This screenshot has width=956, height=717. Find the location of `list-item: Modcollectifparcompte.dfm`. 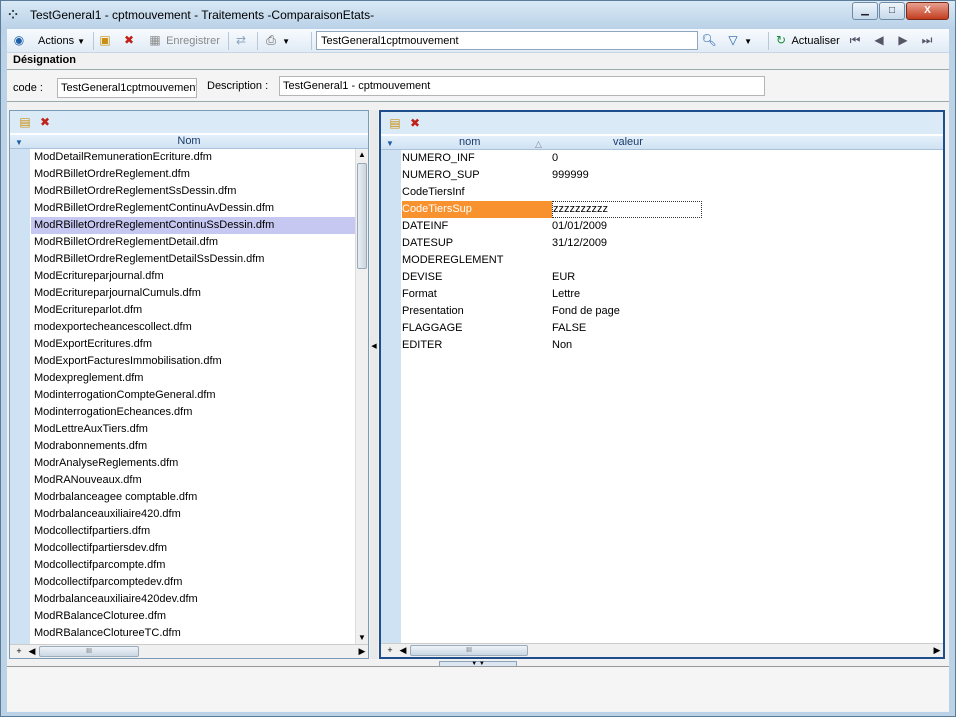

list-item: Modcollectifparcompte.dfm is located at coordinates (193, 565).